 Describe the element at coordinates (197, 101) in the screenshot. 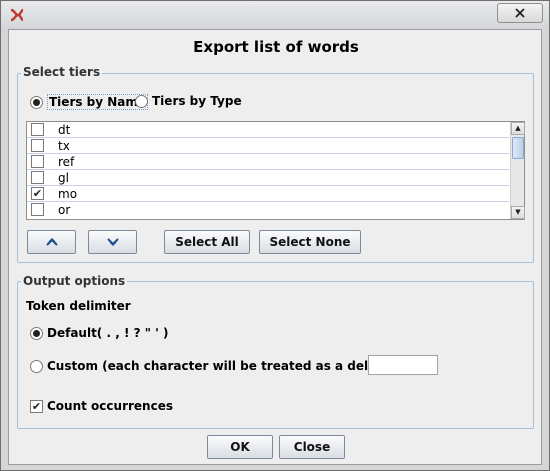

I see `radio-label: Tiers by Type` at that location.